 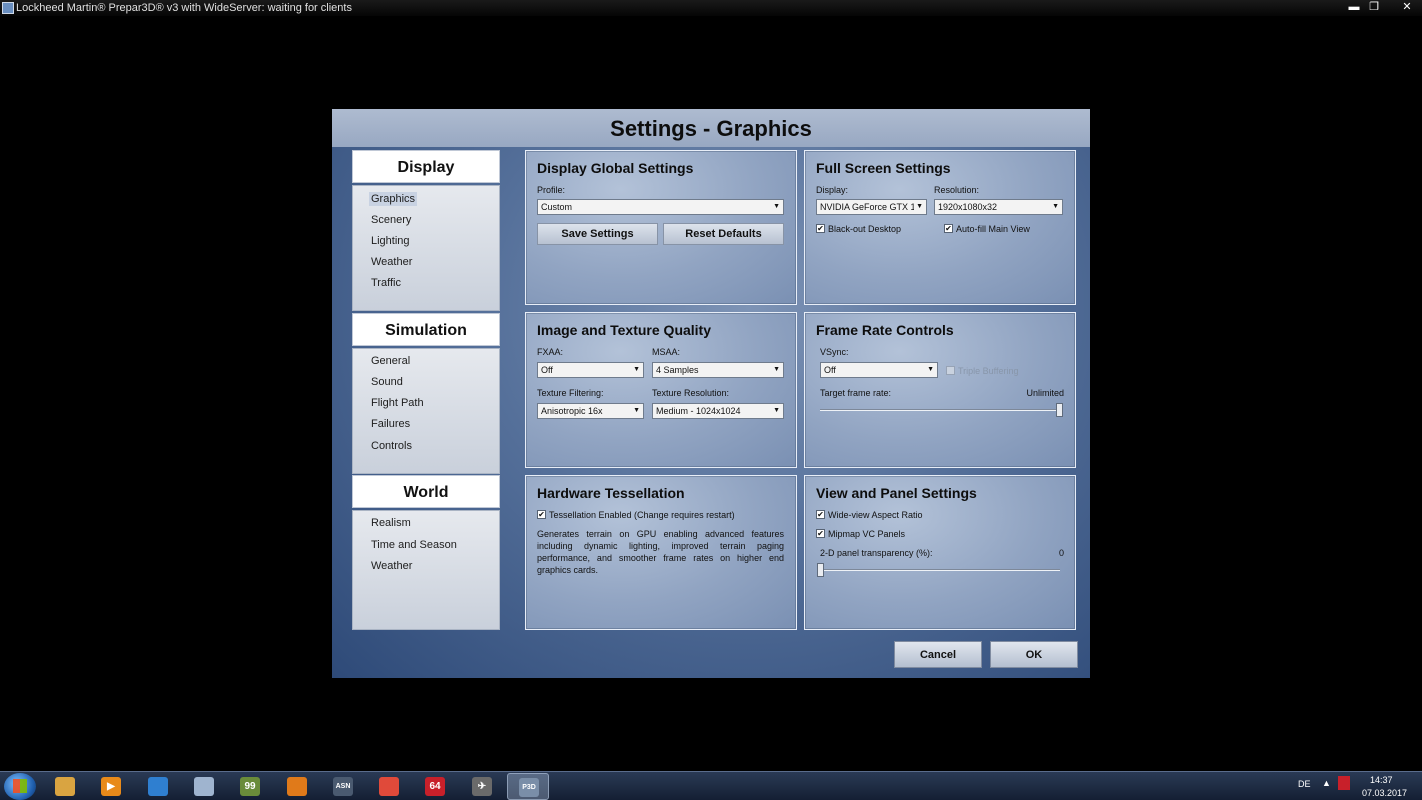 I want to click on fxaa-value: Off, so click(x=547, y=370).